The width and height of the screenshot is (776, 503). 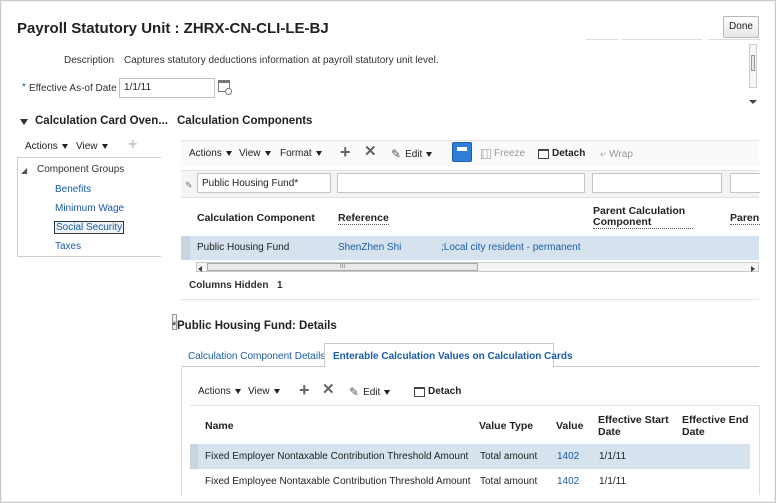 I want to click on details-view-menu: View, so click(x=264, y=391).